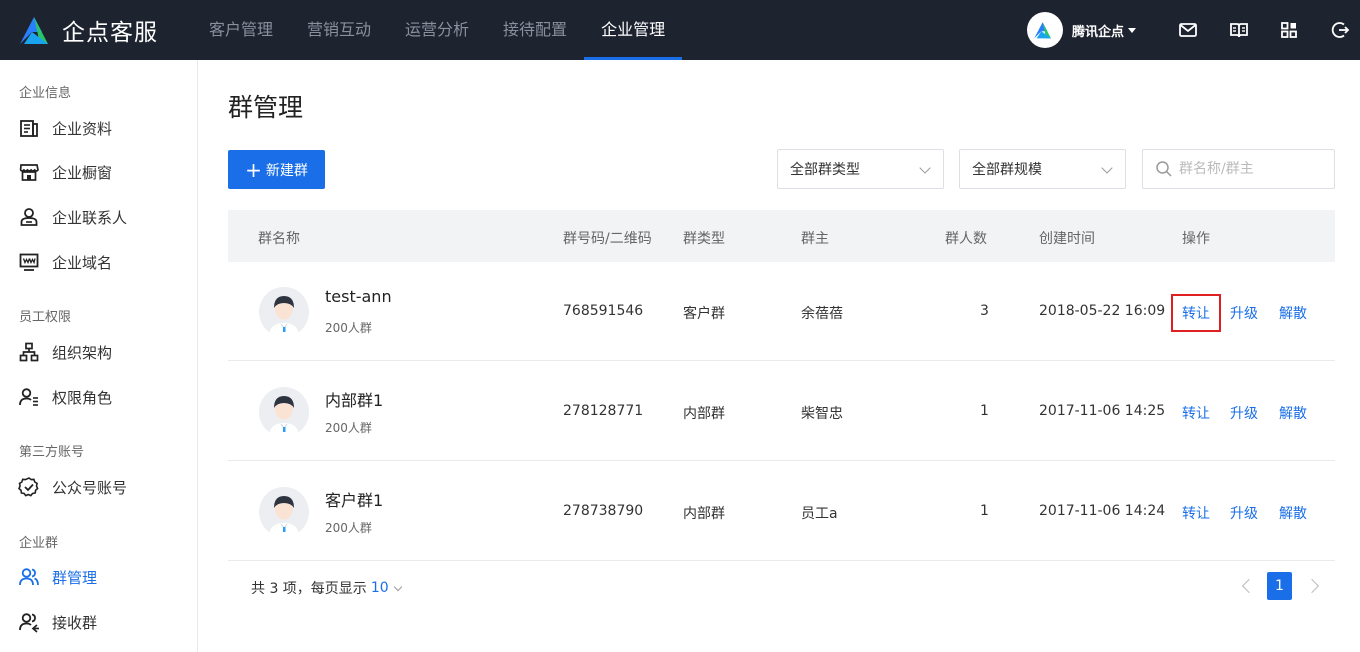 This screenshot has height=652, width=1360. Describe the element at coordinates (279, 239) in the screenshot. I see `column-header: 群名称` at that location.